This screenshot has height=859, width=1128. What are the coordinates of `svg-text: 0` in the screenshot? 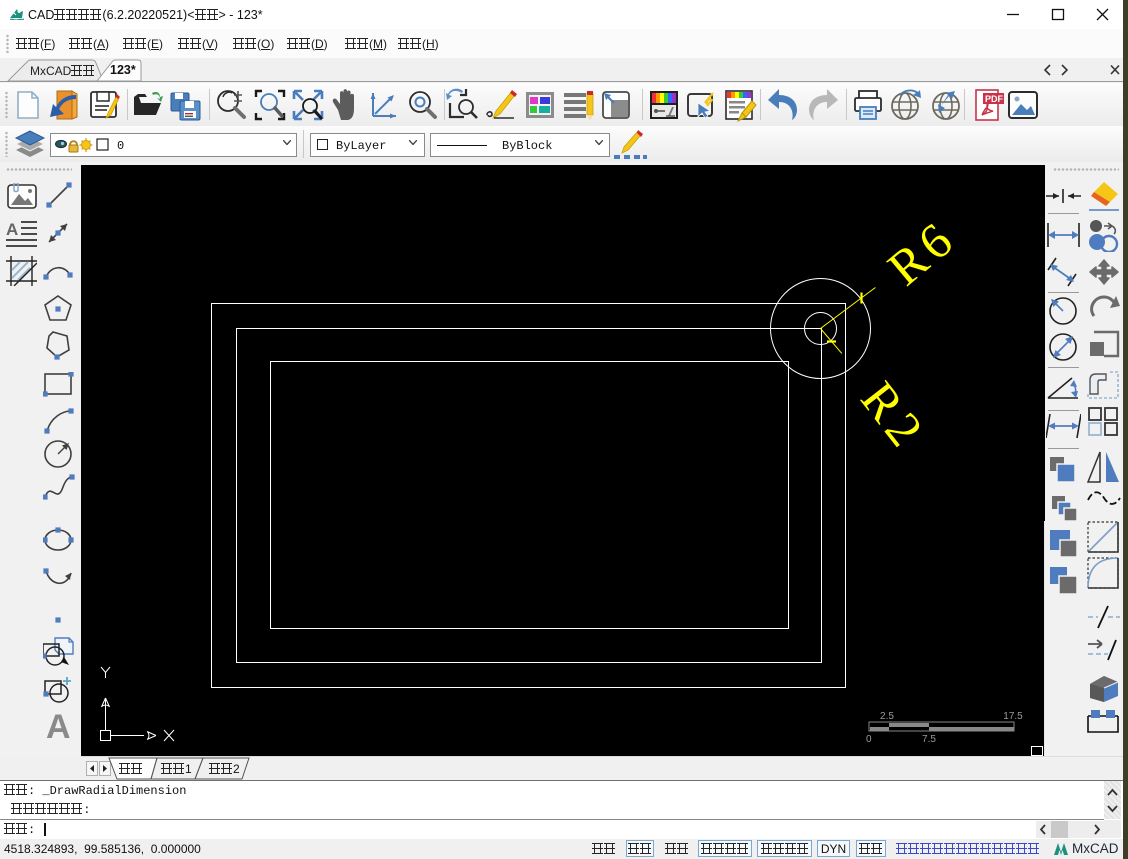 It's located at (869, 739).